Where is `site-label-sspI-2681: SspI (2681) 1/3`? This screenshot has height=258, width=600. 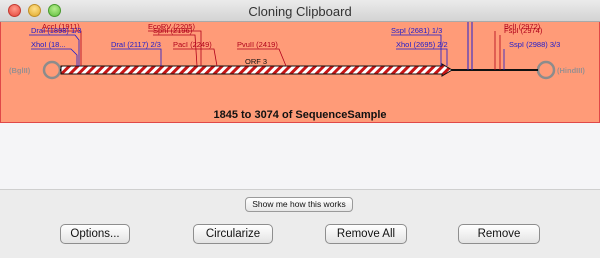
site-label-sspI-2681: SspI (2681) 1/3 is located at coordinates (416, 30).